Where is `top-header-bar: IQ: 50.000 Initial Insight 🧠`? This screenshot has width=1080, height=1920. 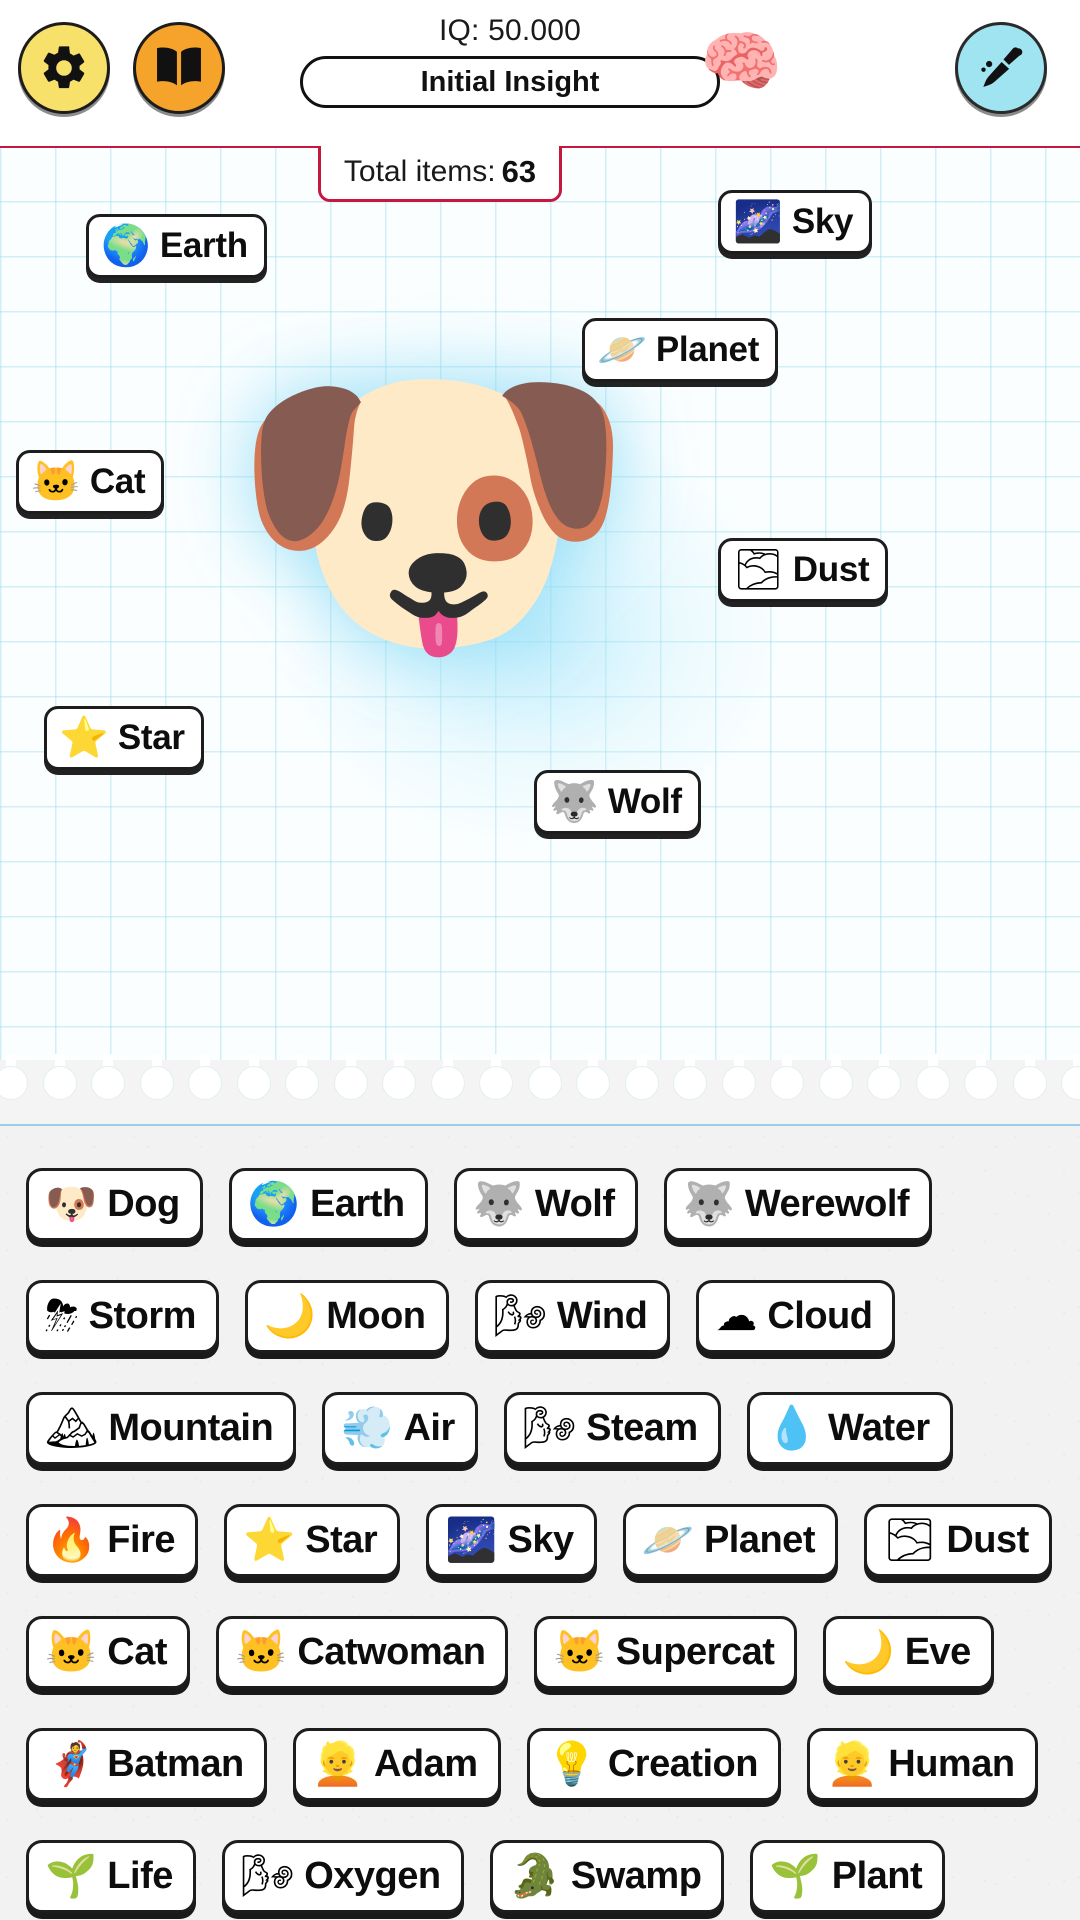 top-header-bar: IQ: 50.000 Initial Insight 🧠 is located at coordinates (540, 73).